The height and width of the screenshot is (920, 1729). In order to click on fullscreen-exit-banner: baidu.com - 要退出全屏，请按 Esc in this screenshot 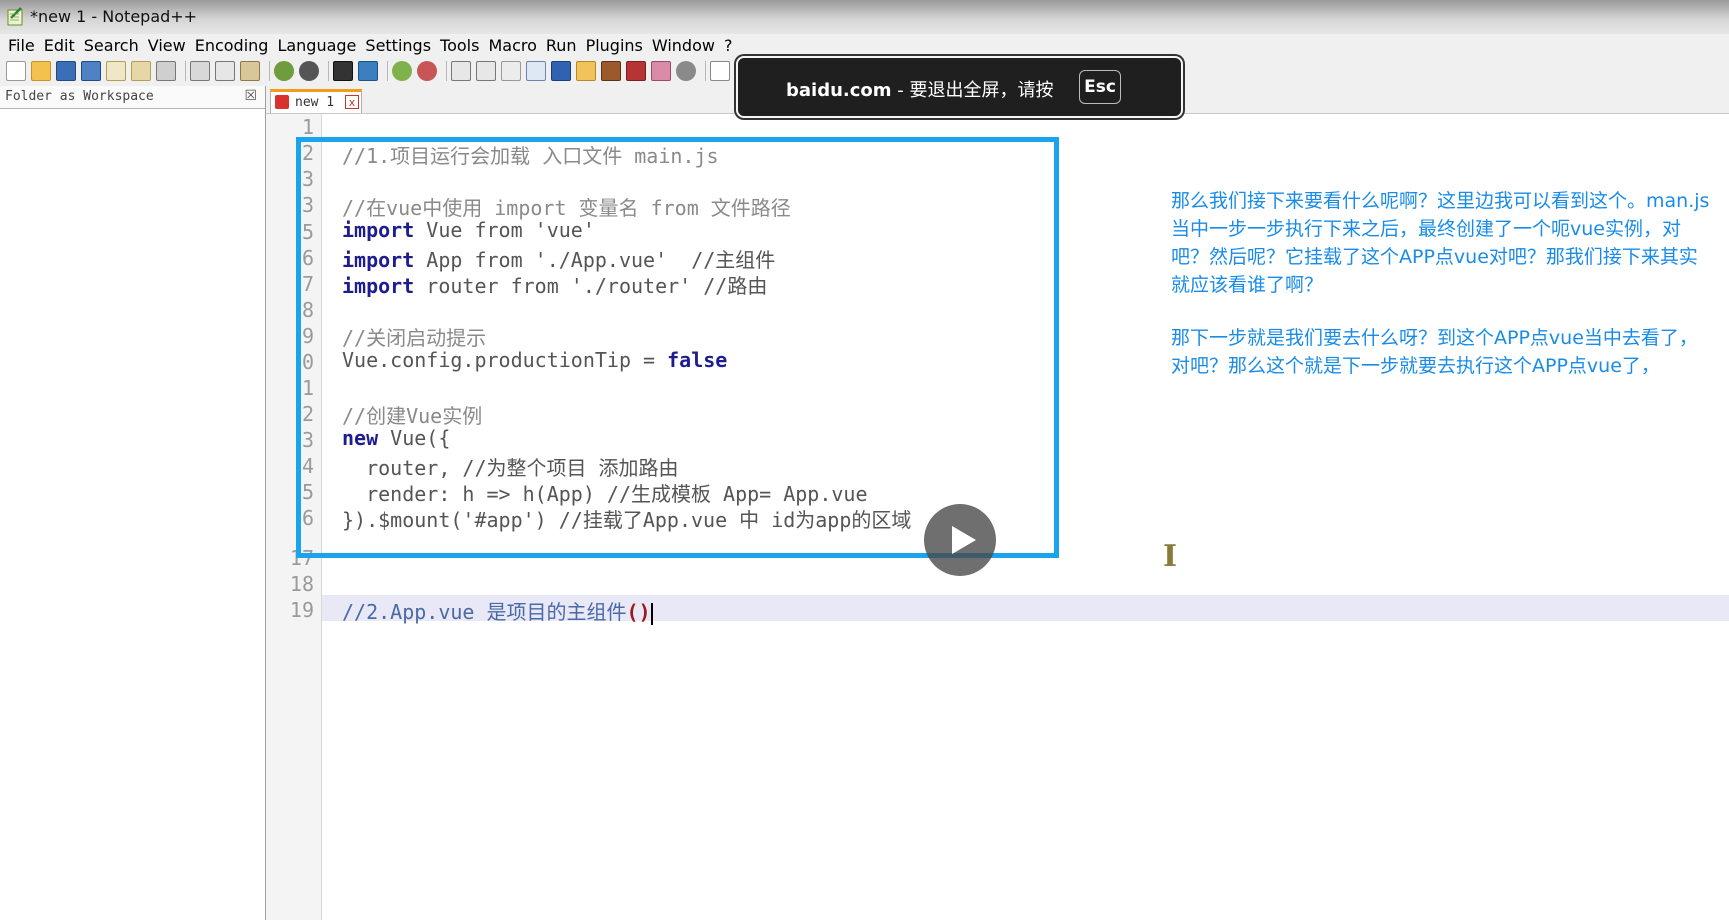, I will do `click(959, 87)`.